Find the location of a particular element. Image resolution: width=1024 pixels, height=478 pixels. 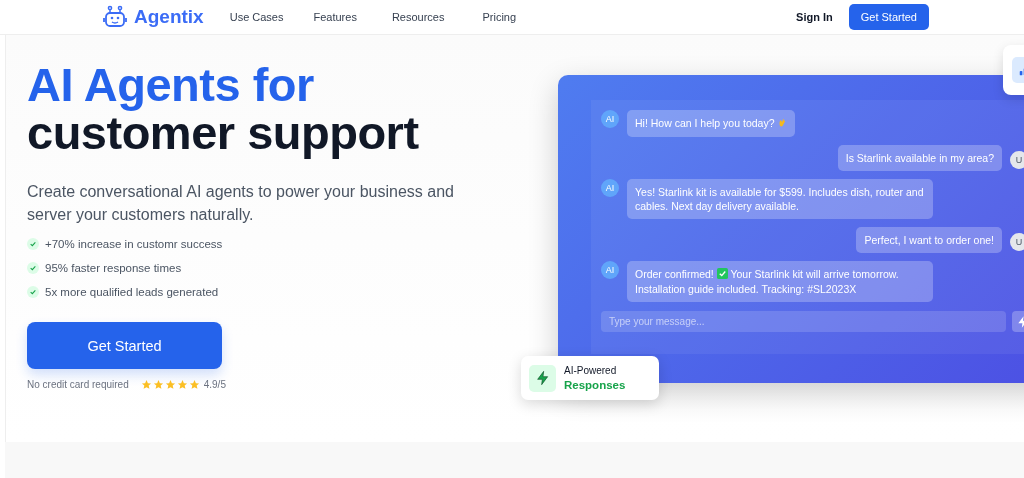

message-bubble: Order confirmed! Your Starlink kit will arrive tomorrow. Installation guide included. Tracking: #SL2023X is located at coordinates (780, 281).